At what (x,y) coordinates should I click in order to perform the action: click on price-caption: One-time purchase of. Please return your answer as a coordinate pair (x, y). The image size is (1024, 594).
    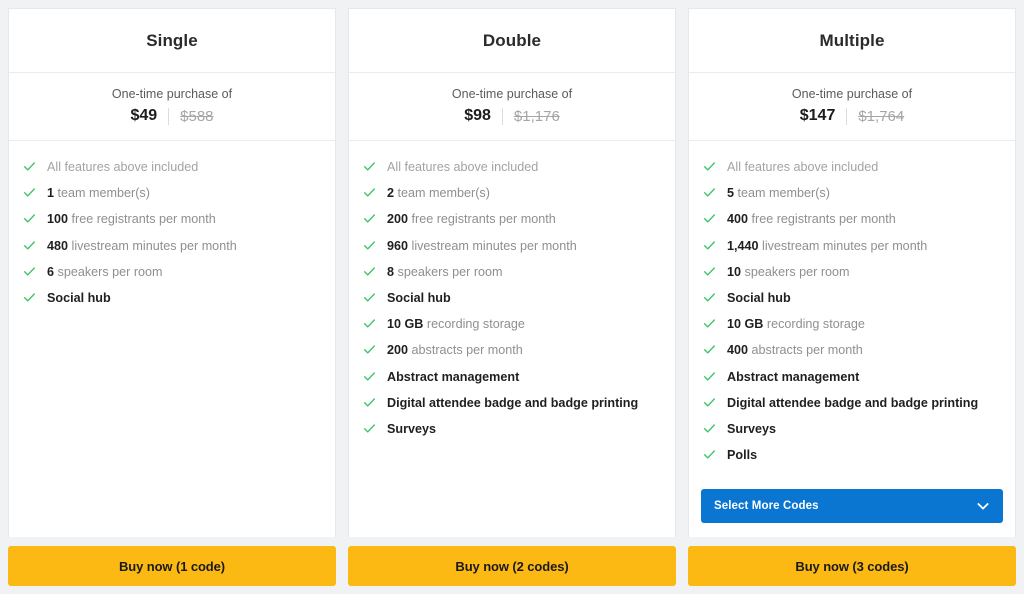
    Looking at the image, I should click on (172, 94).